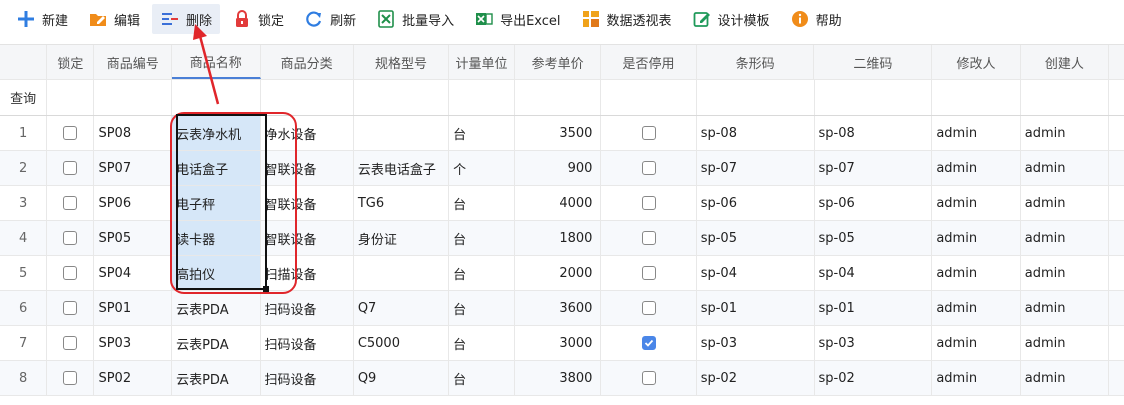 This screenshot has width=1124, height=405. Describe the element at coordinates (517, 19) in the screenshot. I see `export-excel-button: 导出Excel` at that location.